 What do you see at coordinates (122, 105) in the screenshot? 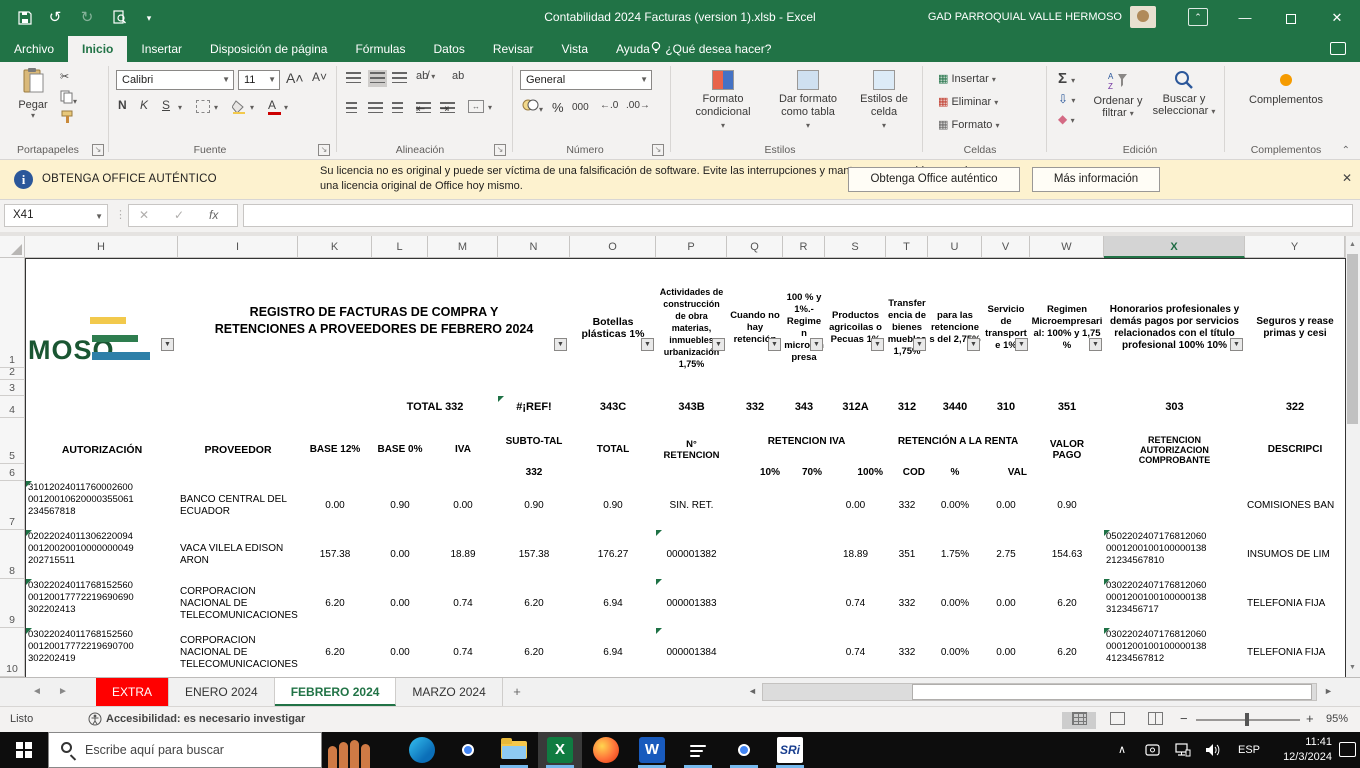
I see `bold-button: N` at bounding box center [122, 105].